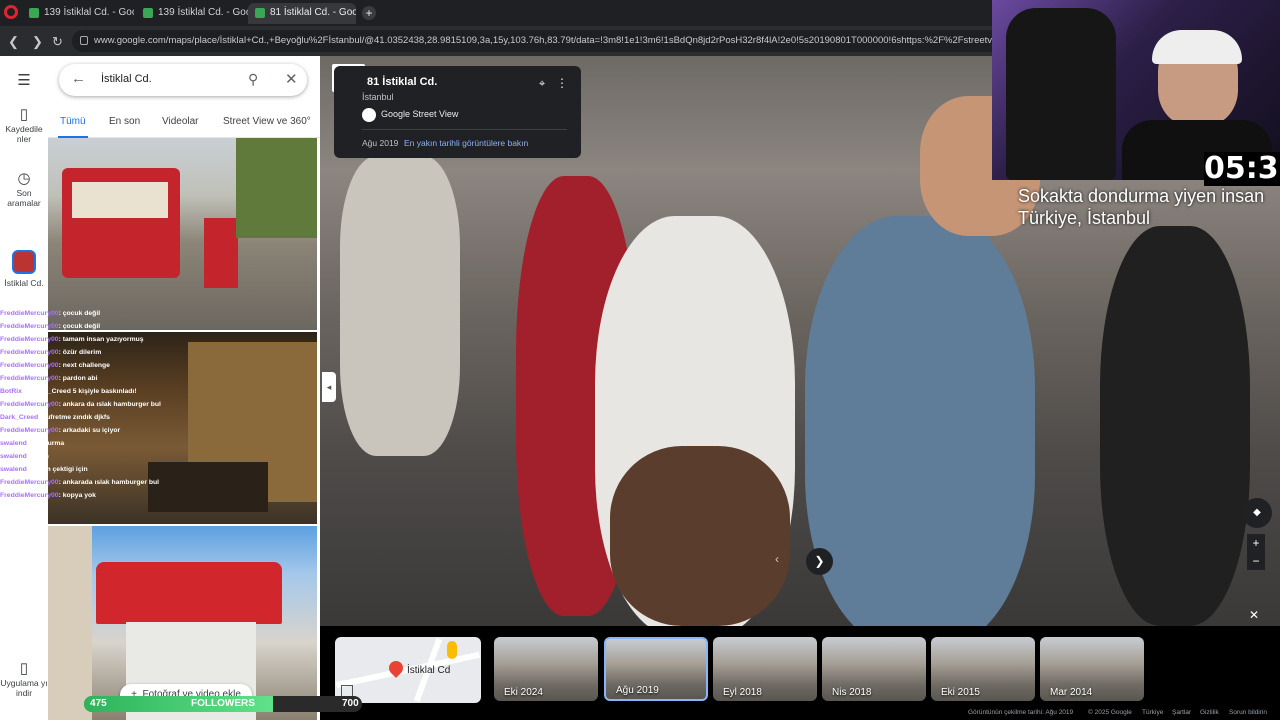 The height and width of the screenshot is (720, 1280). I want to click on compass-icon: ◆, so click(1257, 513).